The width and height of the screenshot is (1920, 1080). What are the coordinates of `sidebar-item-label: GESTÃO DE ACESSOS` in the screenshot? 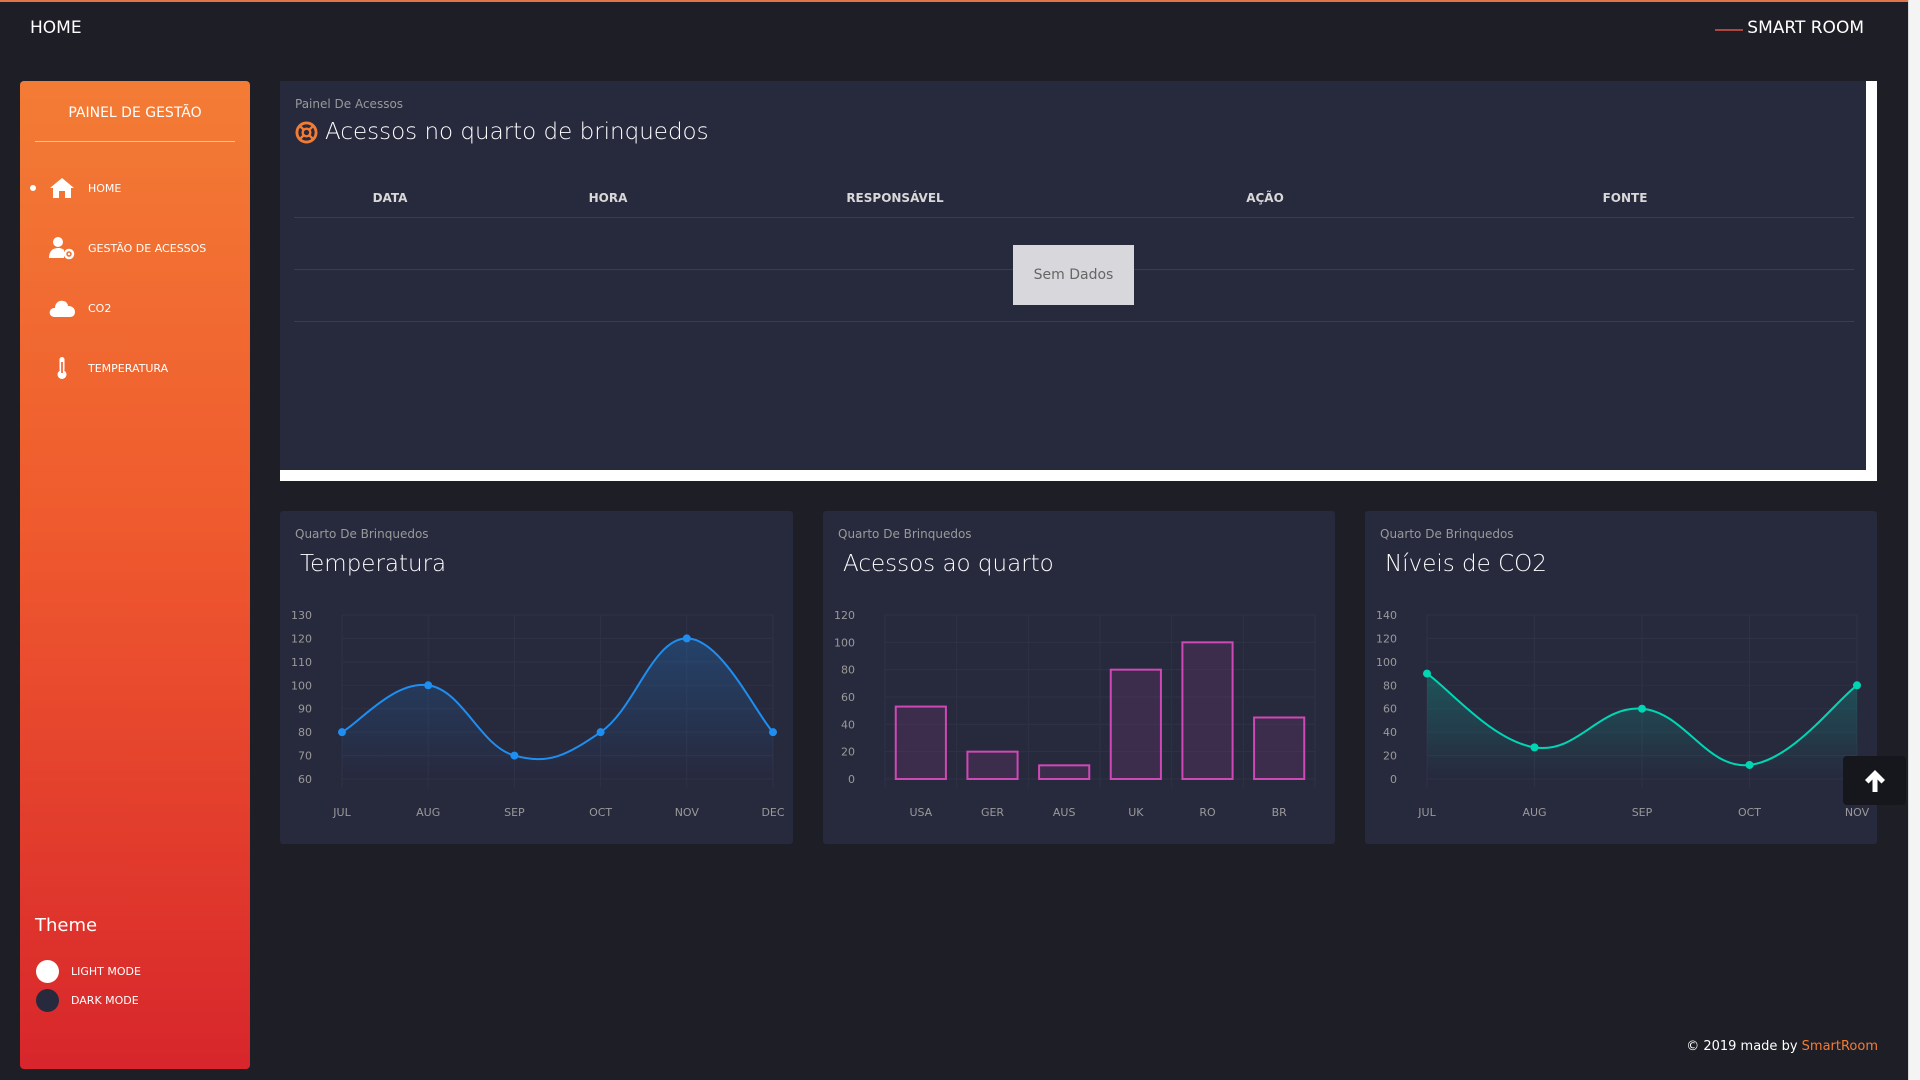 It's located at (147, 248).